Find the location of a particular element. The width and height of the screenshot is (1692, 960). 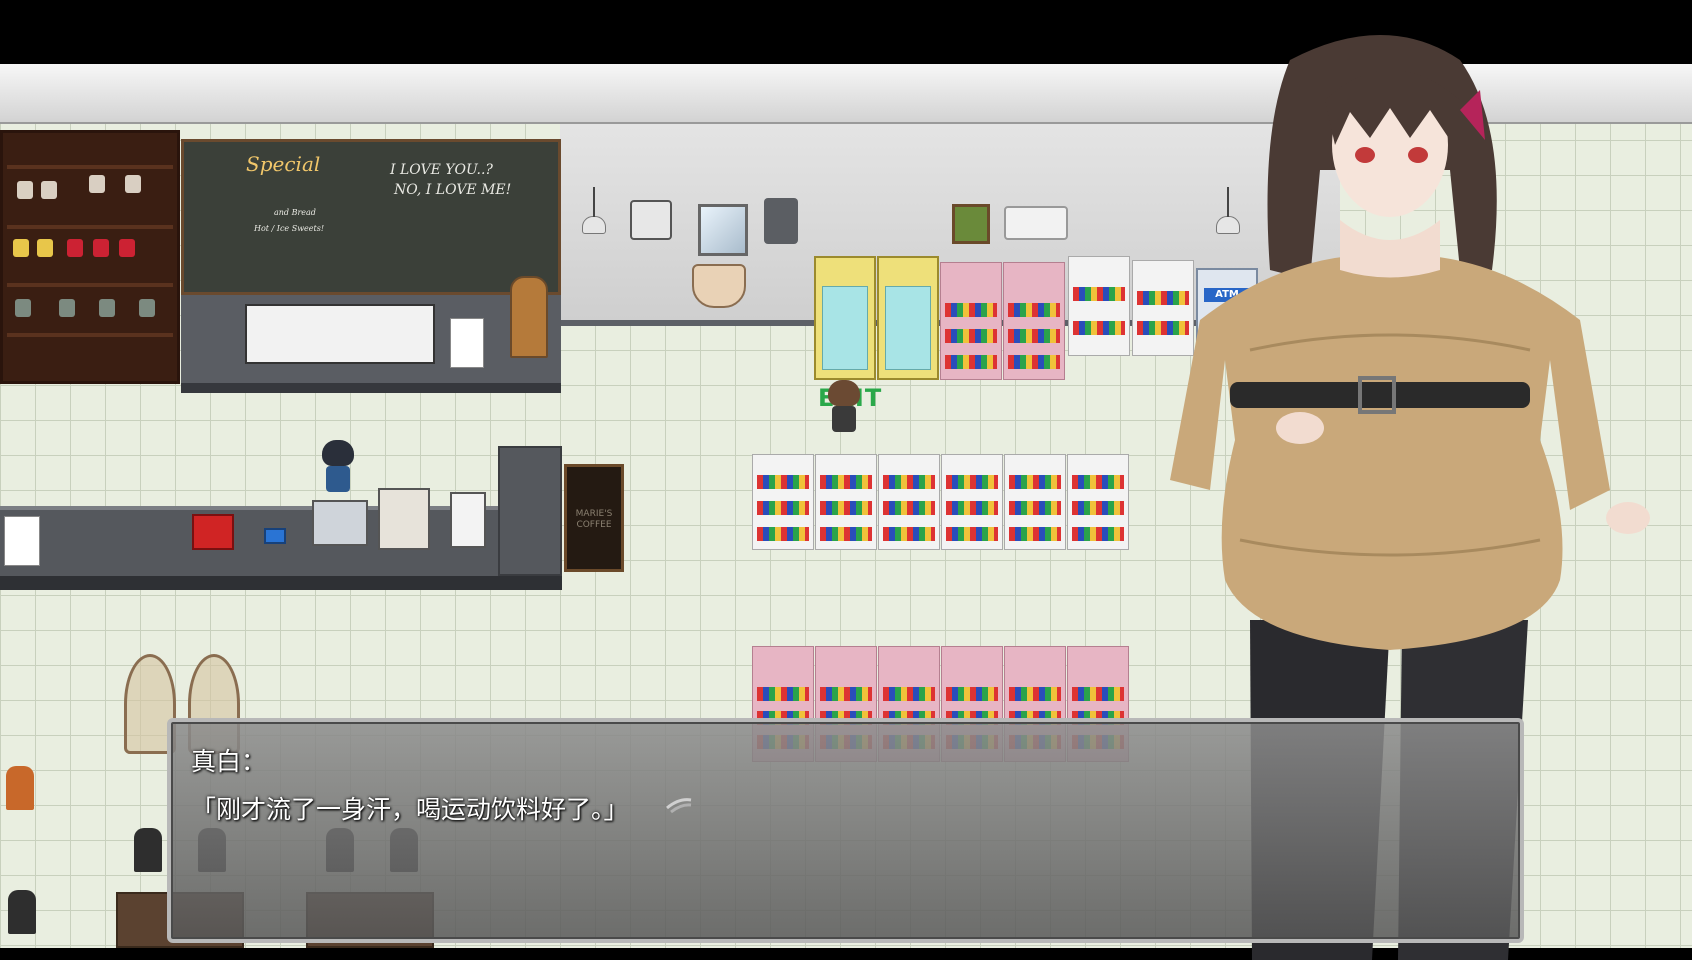

pendant-lamp is located at coordinates (594, 210).